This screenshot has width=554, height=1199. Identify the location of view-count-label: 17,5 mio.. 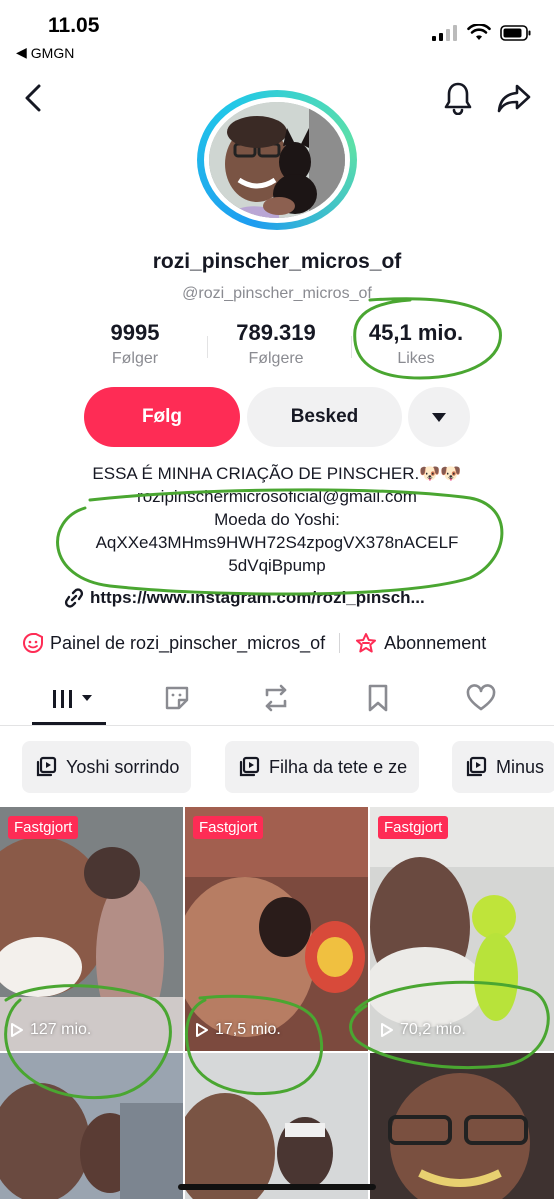
(248, 1029).